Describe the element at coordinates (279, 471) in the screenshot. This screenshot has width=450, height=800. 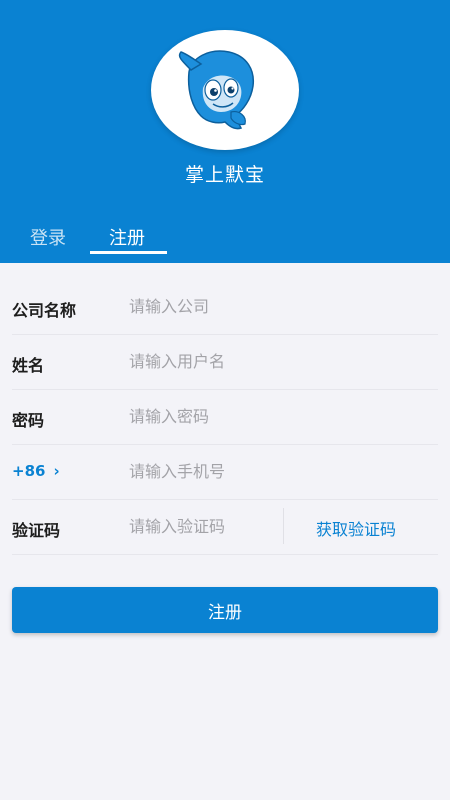
I see `phone-input` at that location.